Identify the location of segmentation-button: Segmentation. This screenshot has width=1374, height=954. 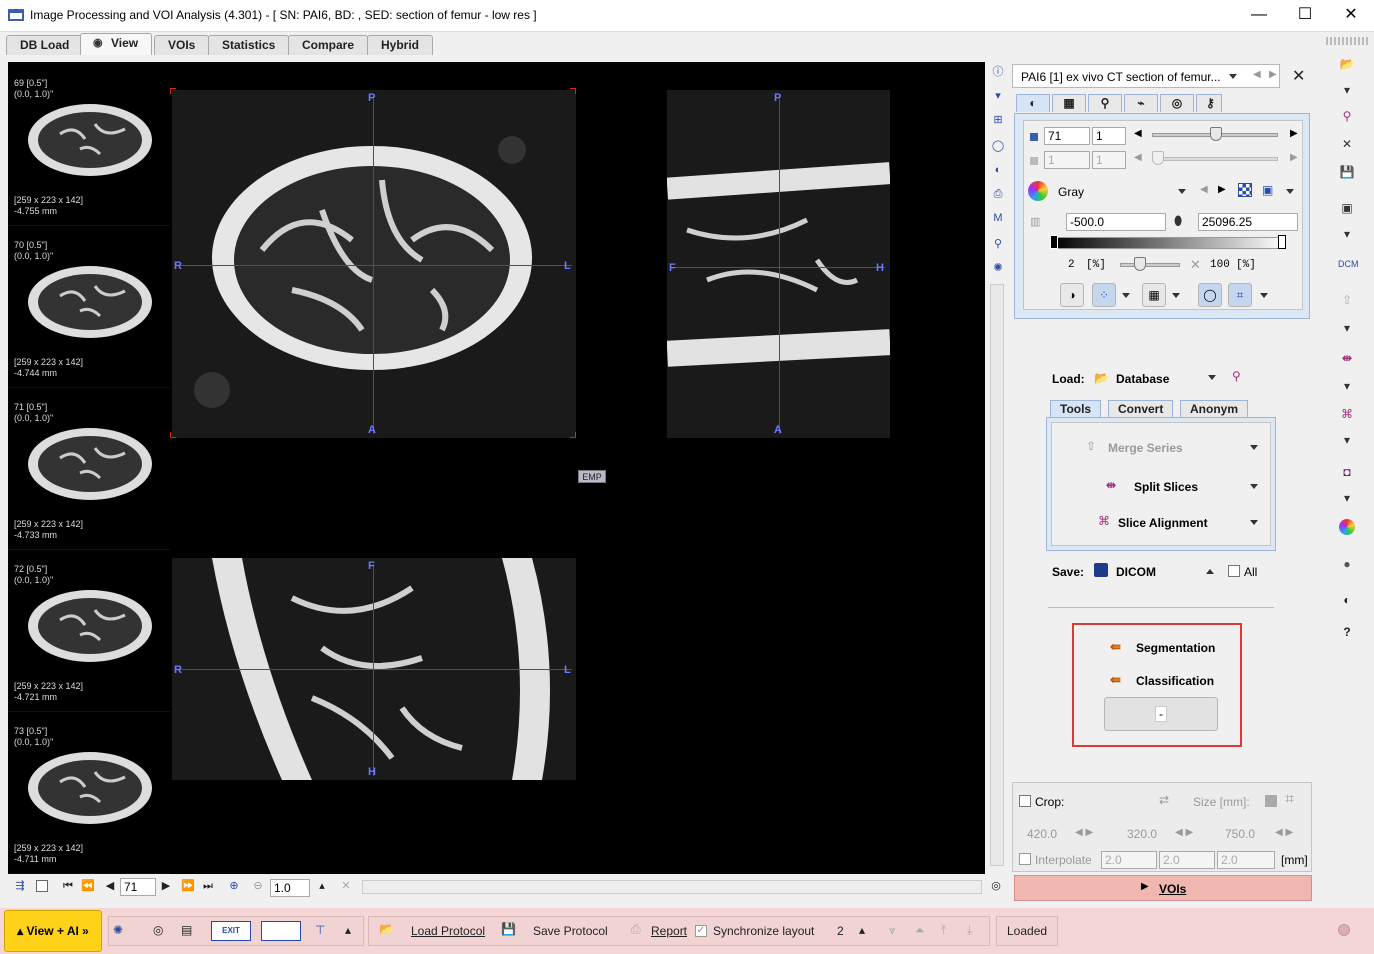
(1175, 648).